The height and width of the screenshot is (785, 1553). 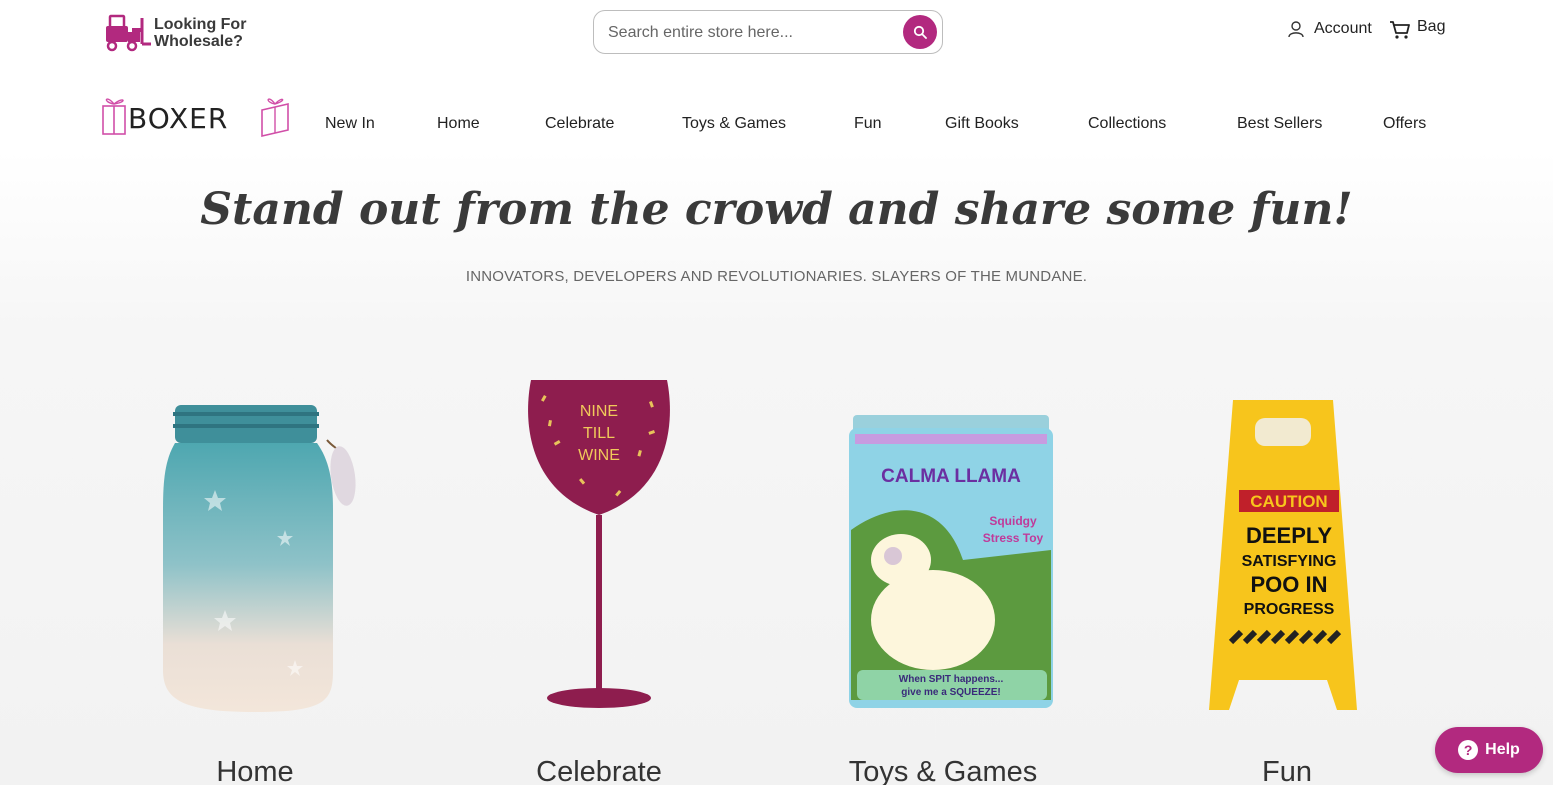 What do you see at coordinates (599, 455) in the screenshot?
I see `glass-text-3: WINE` at bounding box center [599, 455].